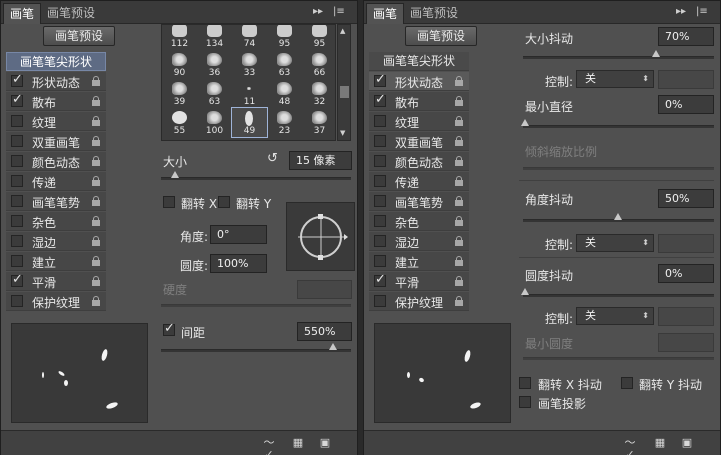 This screenshot has width=721, height=455. Describe the element at coordinates (686, 36) in the screenshot. I see `size-jitter-field: 70%` at that location.